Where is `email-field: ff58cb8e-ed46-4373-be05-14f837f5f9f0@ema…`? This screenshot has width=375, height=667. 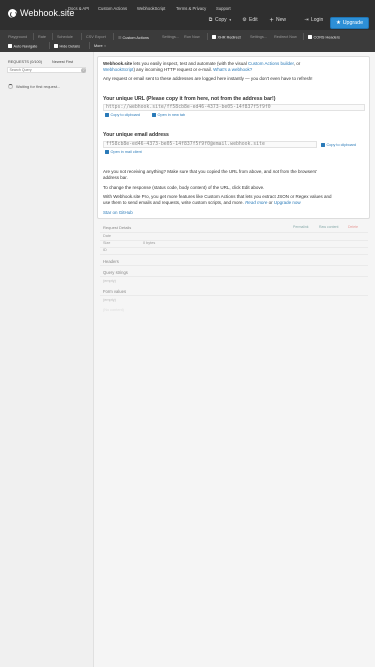 email-field: ff58cb8e-ed46-4373-be05-14f837f5f9f0@ema… is located at coordinates (210, 144).